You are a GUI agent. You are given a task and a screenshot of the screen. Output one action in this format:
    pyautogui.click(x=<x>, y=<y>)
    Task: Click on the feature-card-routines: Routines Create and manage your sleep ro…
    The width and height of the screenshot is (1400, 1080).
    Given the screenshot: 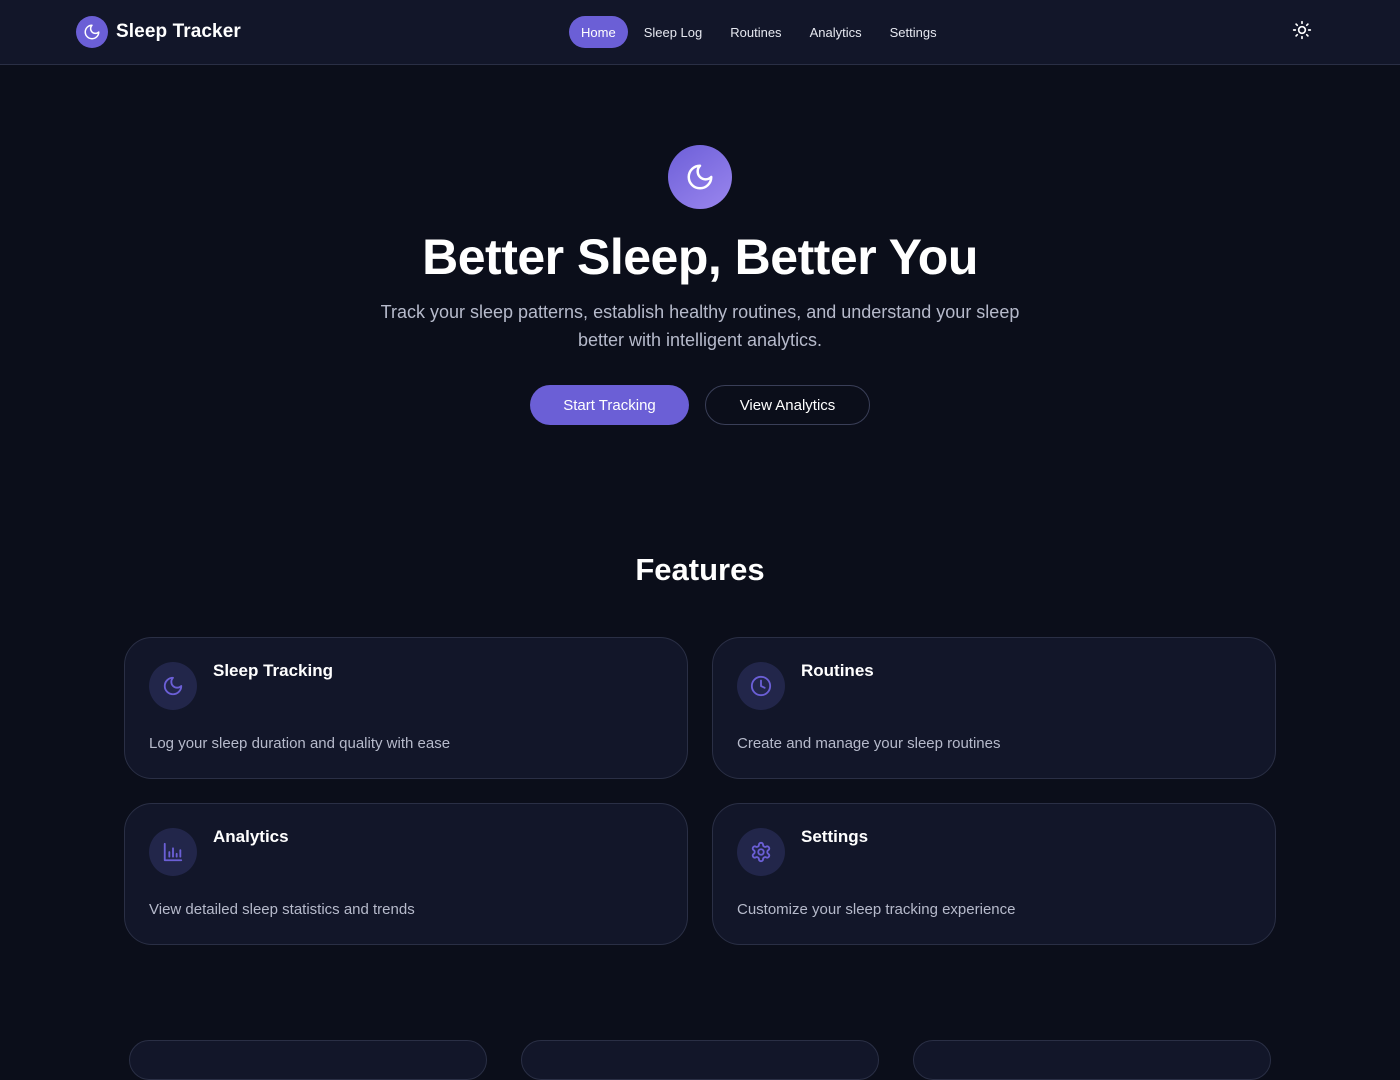 What is the action you would take?
    pyautogui.click(x=994, y=708)
    